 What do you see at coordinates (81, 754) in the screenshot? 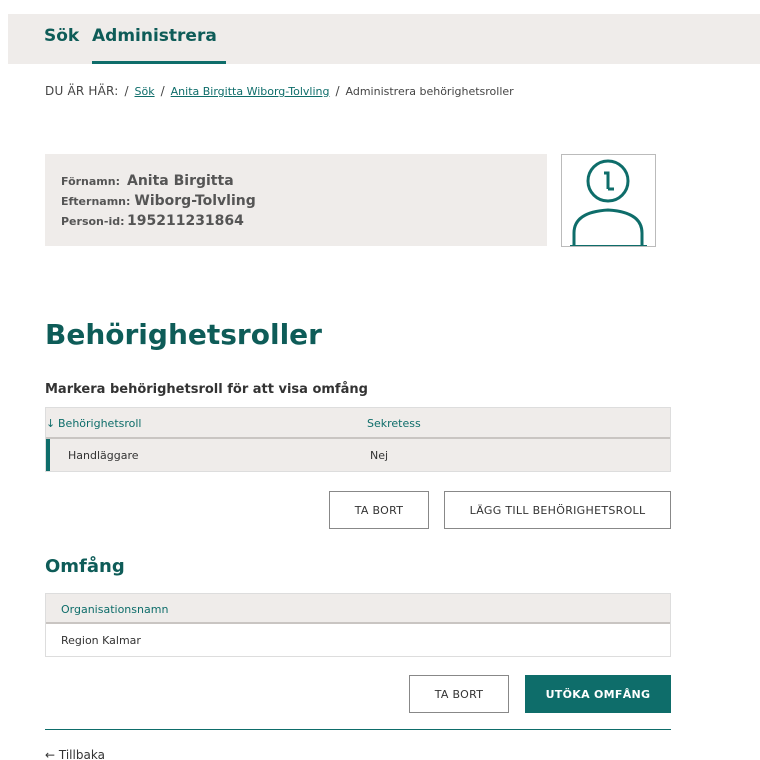
I see `back-link-label: Tillbaka` at bounding box center [81, 754].